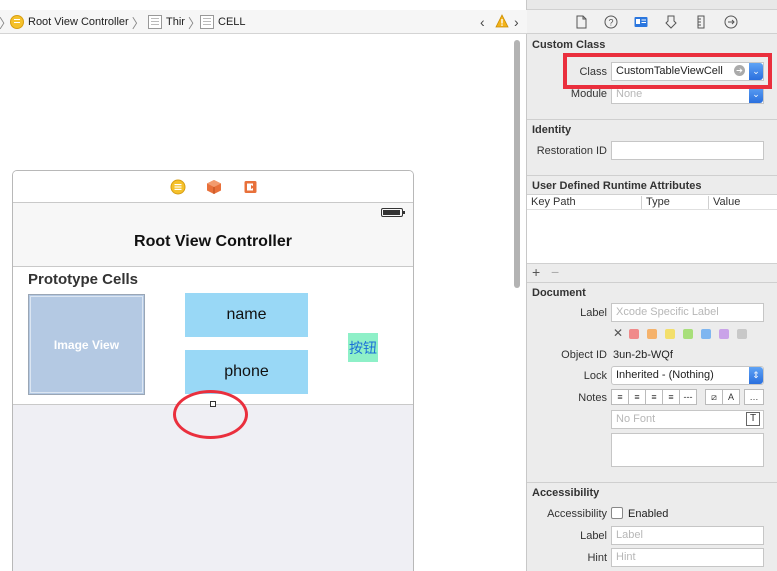 The width and height of the screenshot is (777, 571). Describe the element at coordinates (753, 419) in the screenshot. I see `font-picker-icon: T` at that location.